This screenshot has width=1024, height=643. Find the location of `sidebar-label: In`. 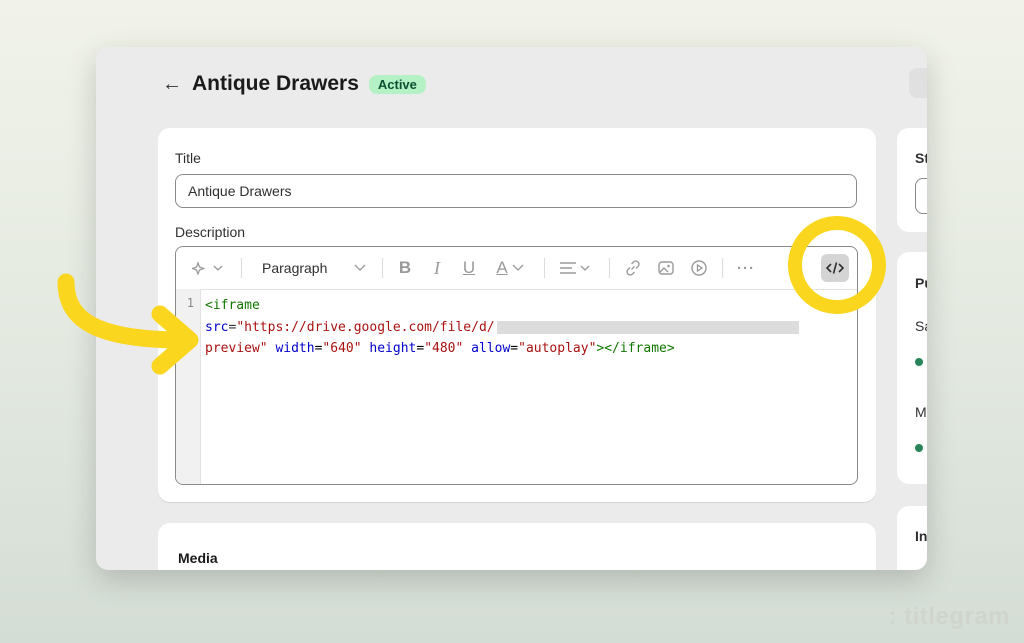

sidebar-label: In is located at coordinates (921, 536).